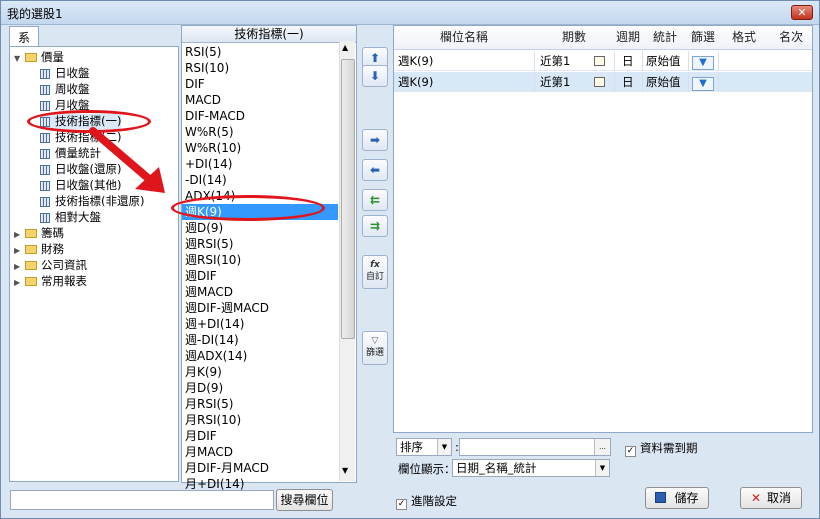  I want to click on indicator-item: +DI(14), so click(208, 164).